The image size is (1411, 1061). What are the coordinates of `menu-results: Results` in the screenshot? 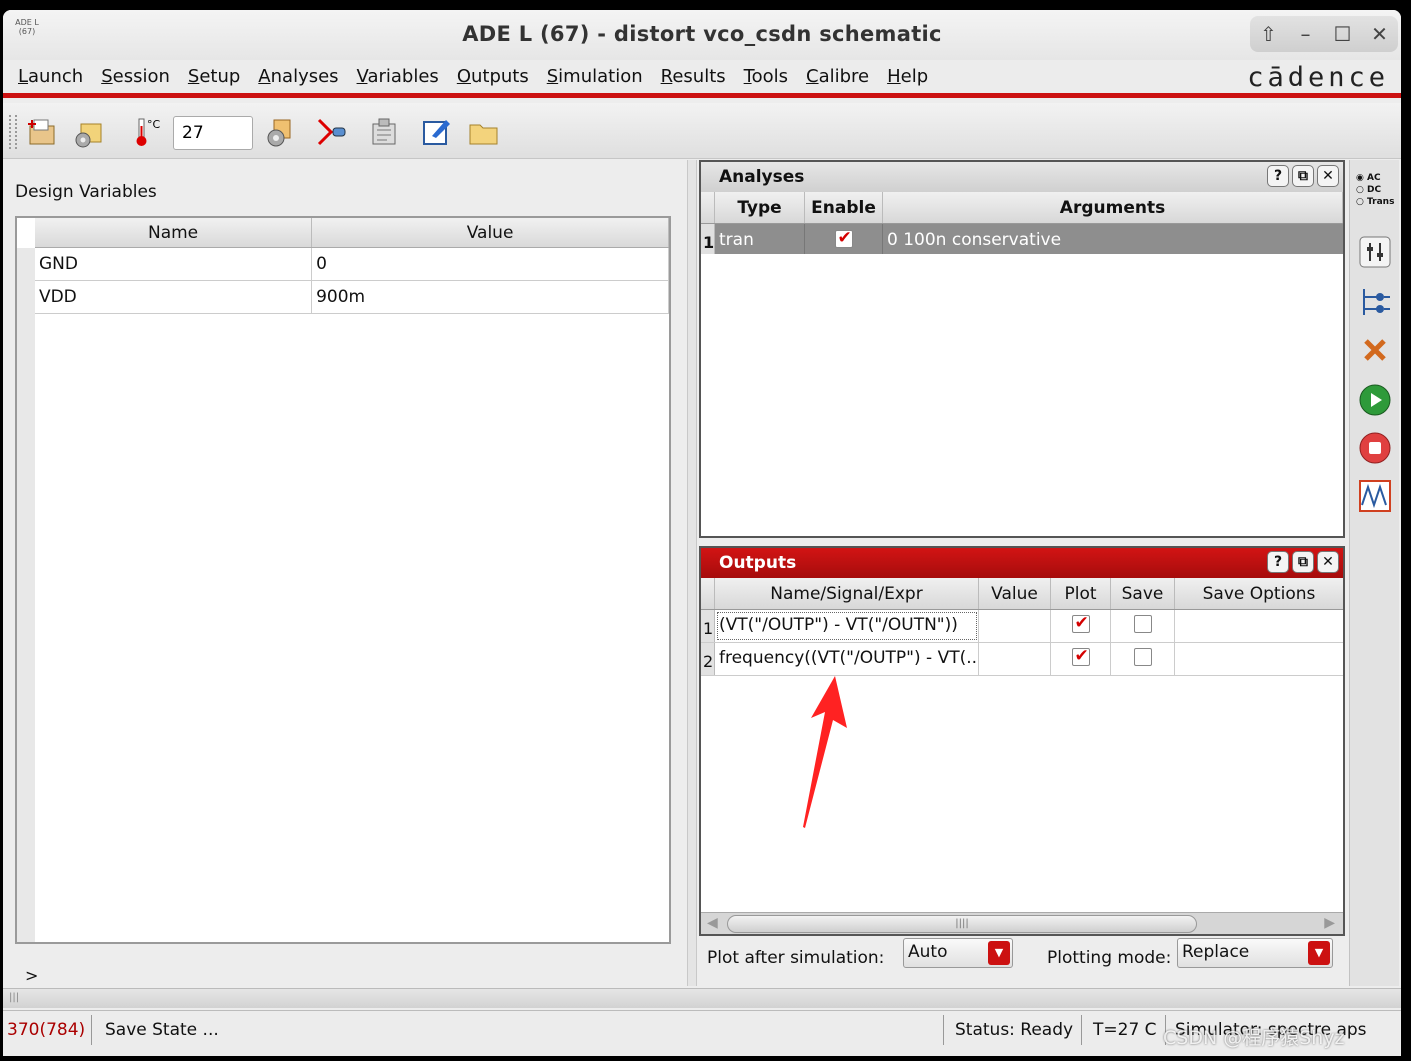 It's located at (693, 76).